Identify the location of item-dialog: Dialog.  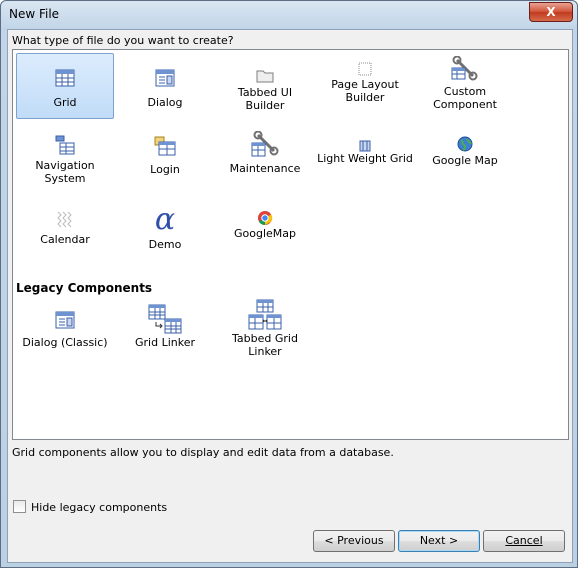
(165, 87).